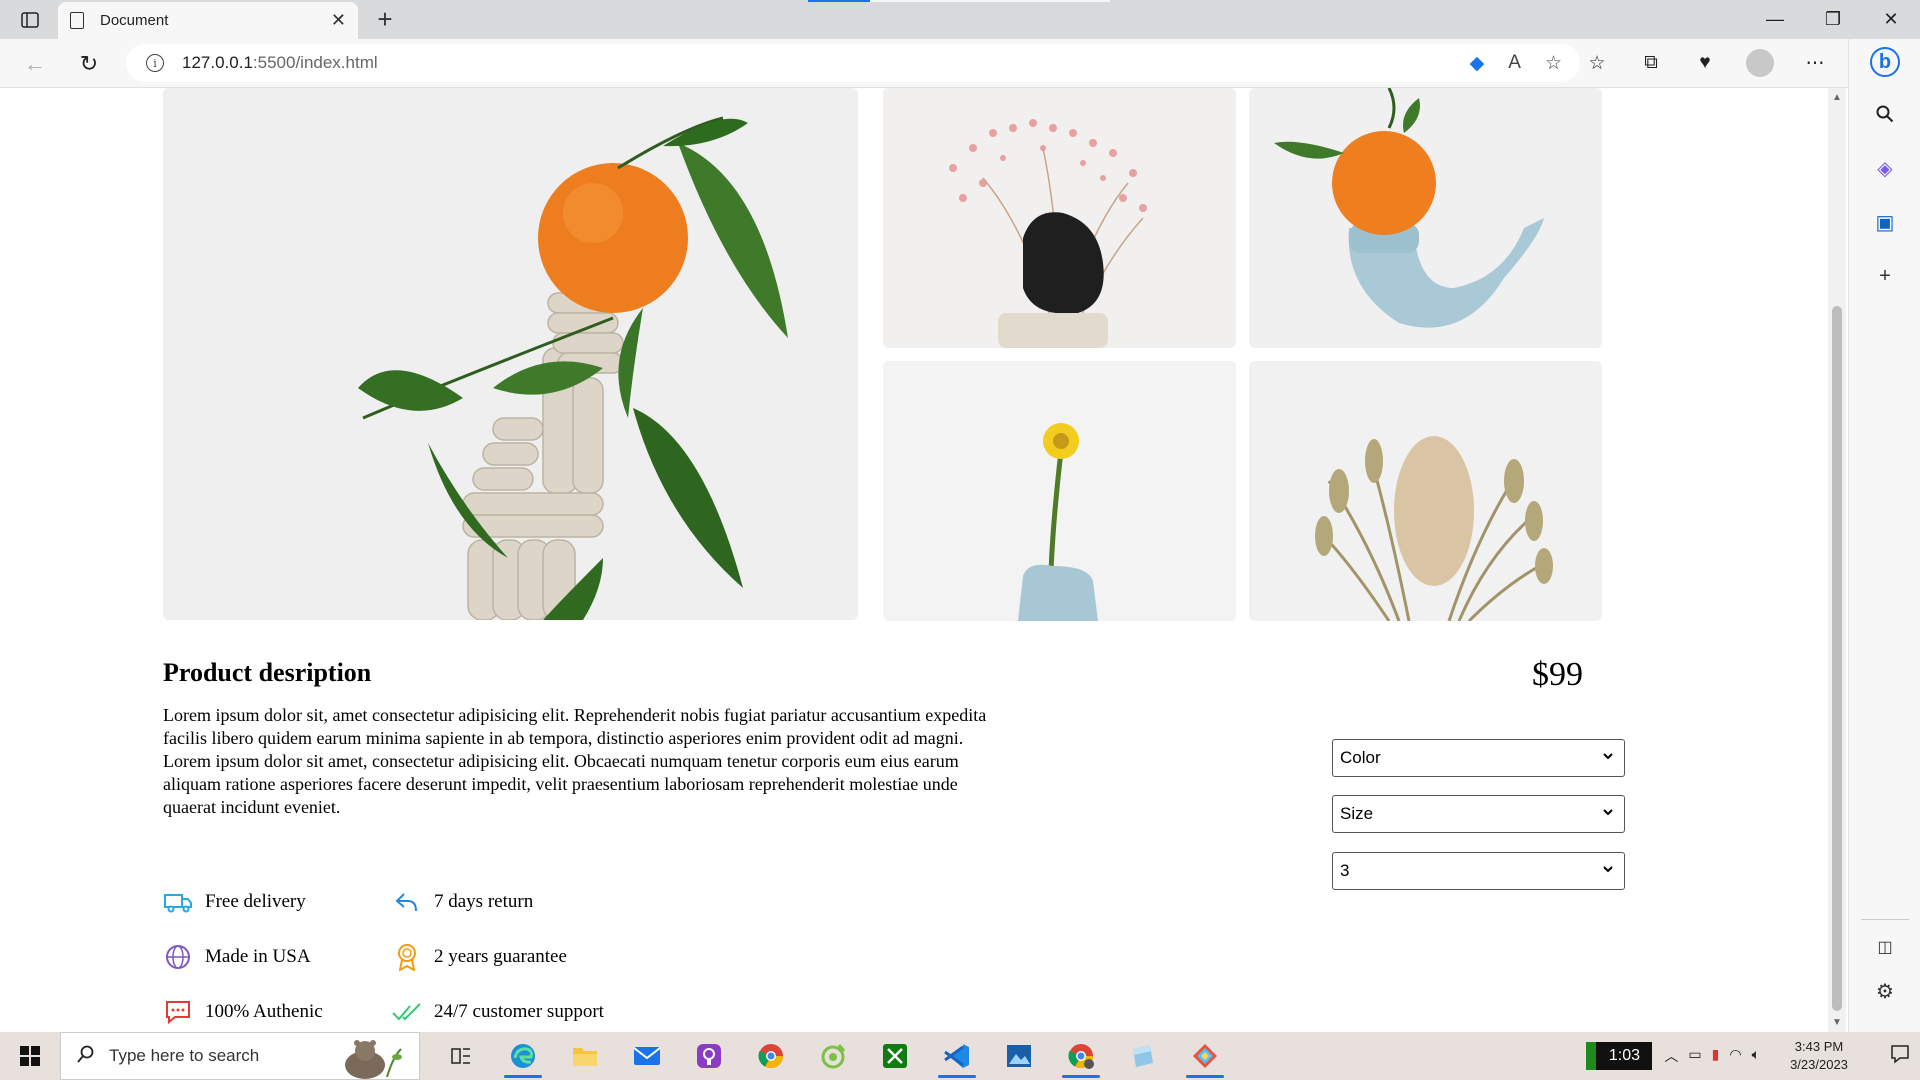 This screenshot has width=1920, height=1080. I want to click on task-view-icon, so click(461, 1056).